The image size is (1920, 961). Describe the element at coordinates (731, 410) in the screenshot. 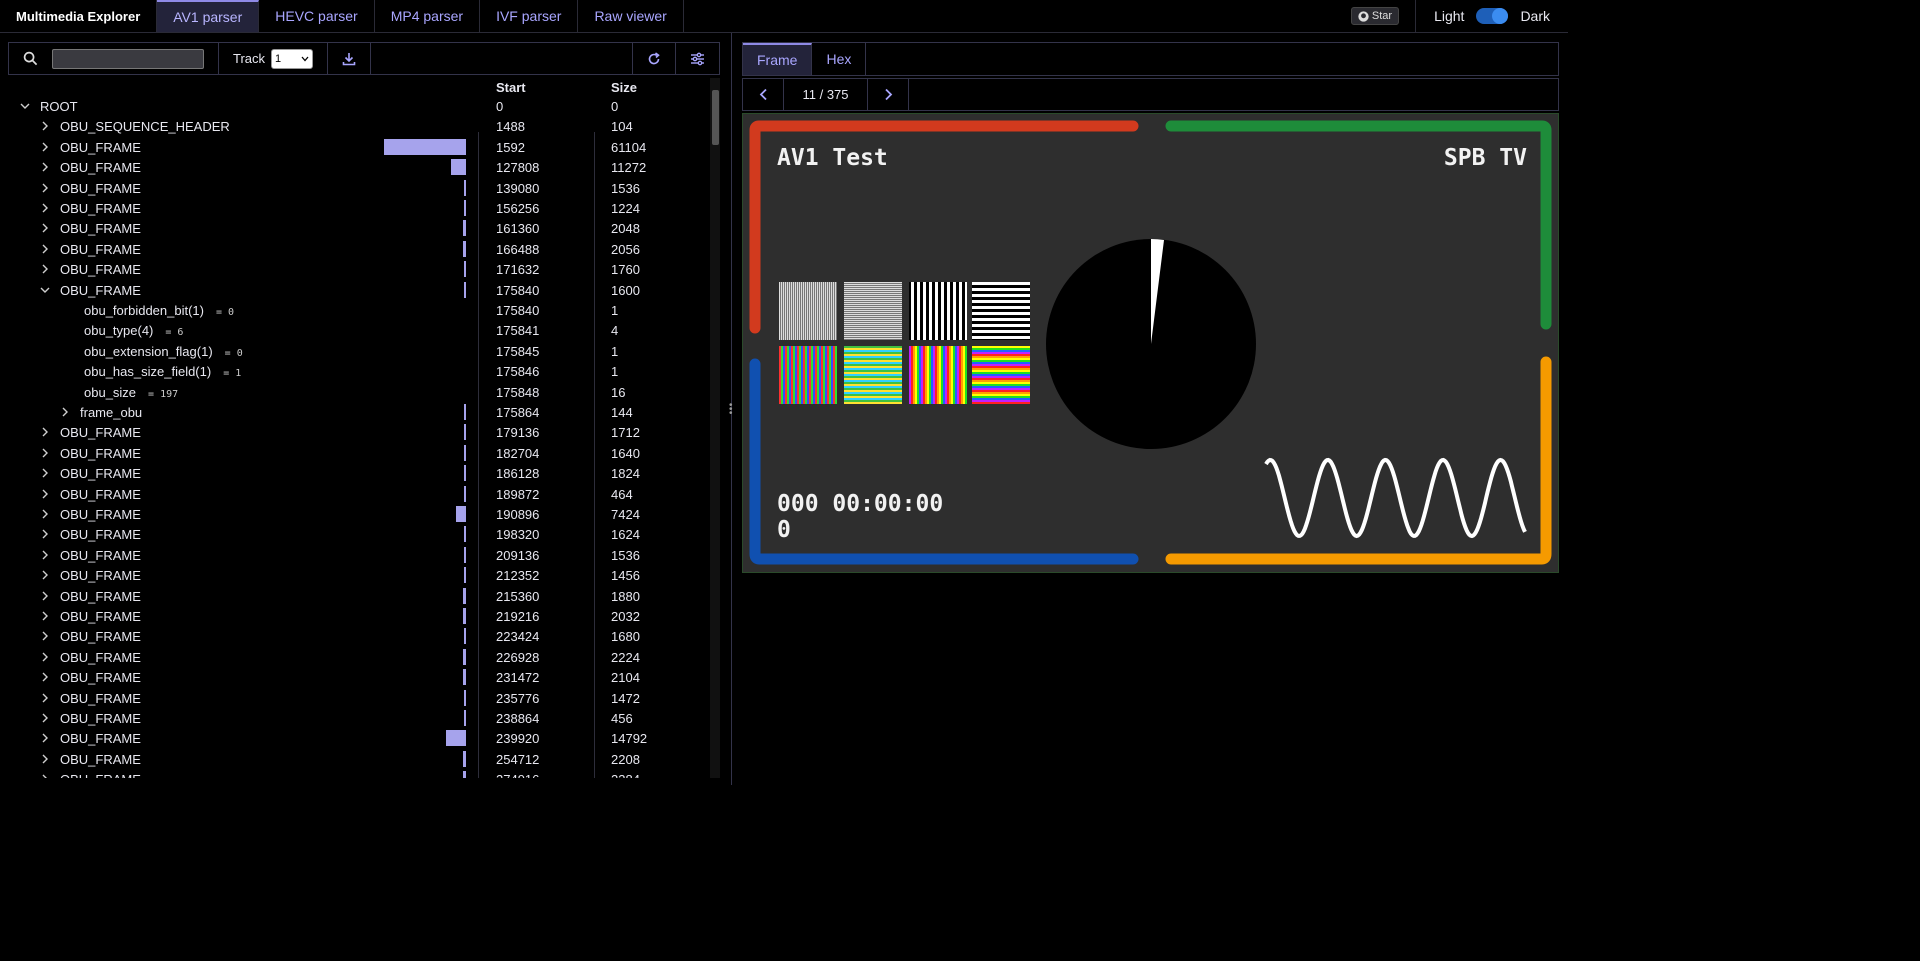

I see `resize-grip-icon: • • •` at that location.